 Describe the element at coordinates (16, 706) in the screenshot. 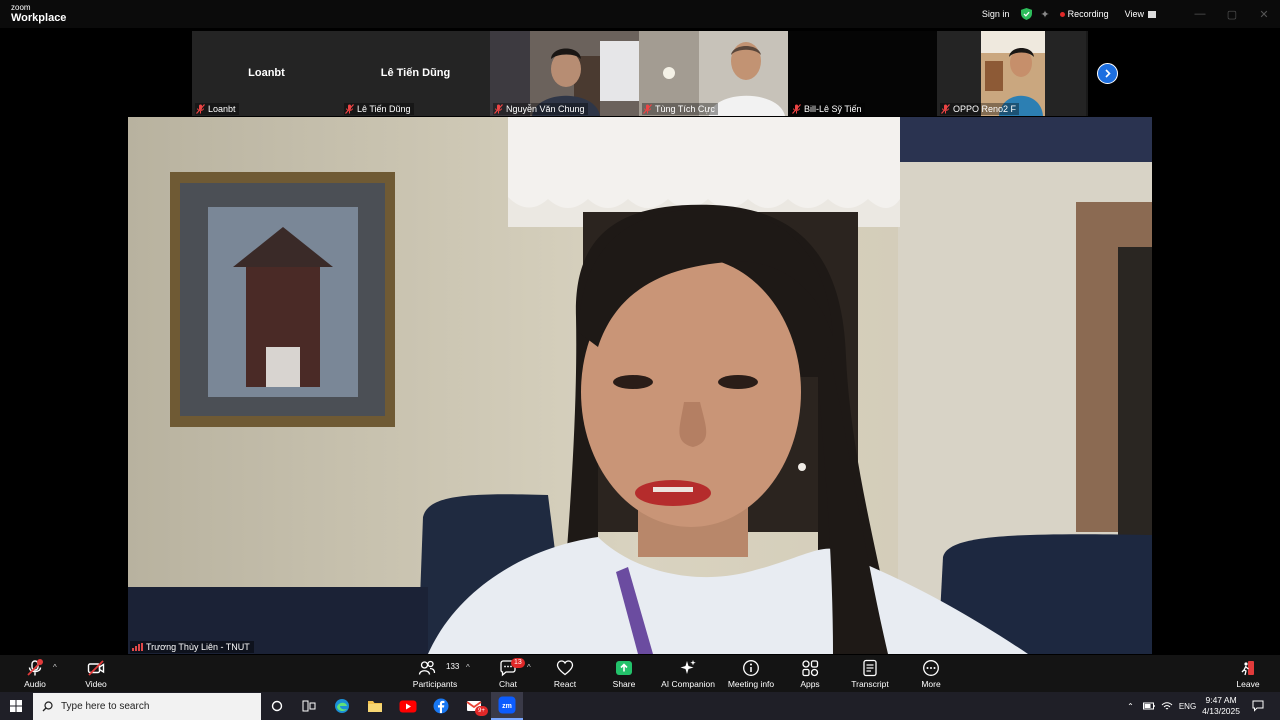

I see `start-button` at that location.